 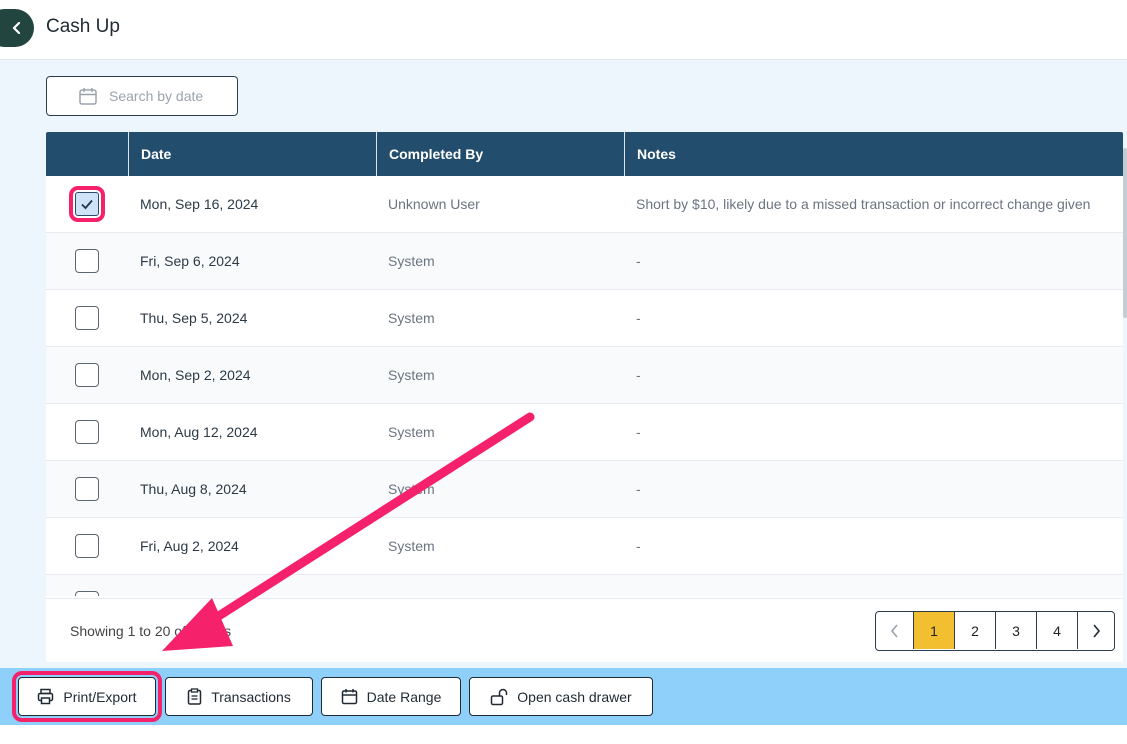 I want to click on unlock-icon, so click(x=499, y=696).